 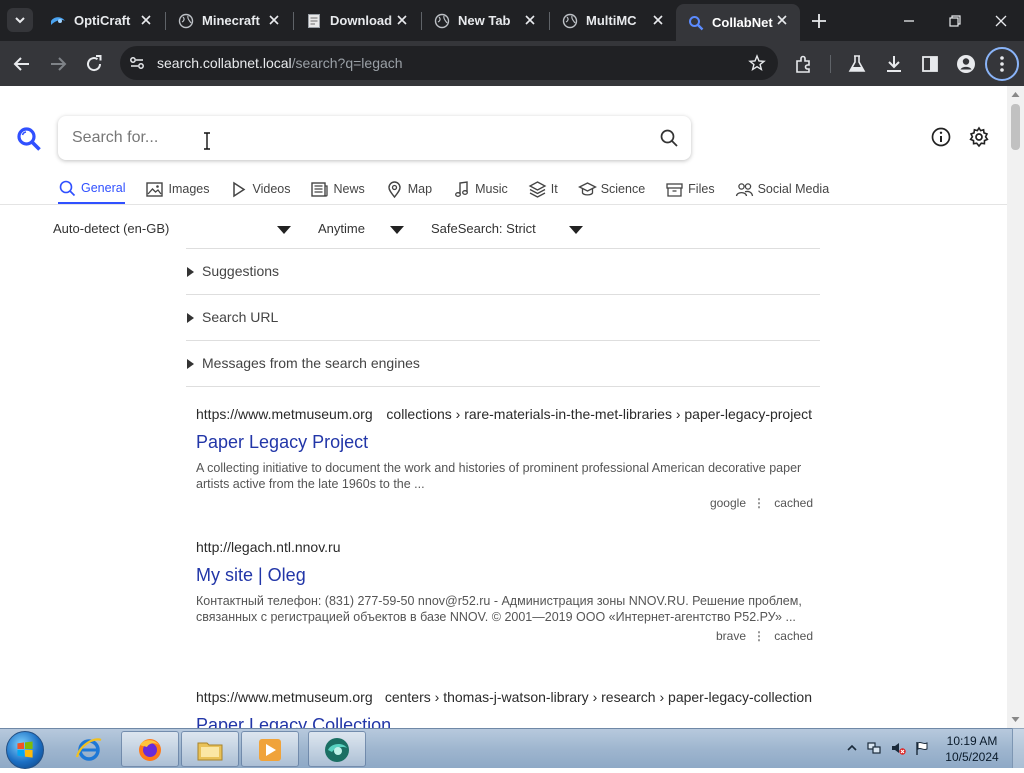 I want to click on scroll-up-icon, so click(x=1015, y=94).